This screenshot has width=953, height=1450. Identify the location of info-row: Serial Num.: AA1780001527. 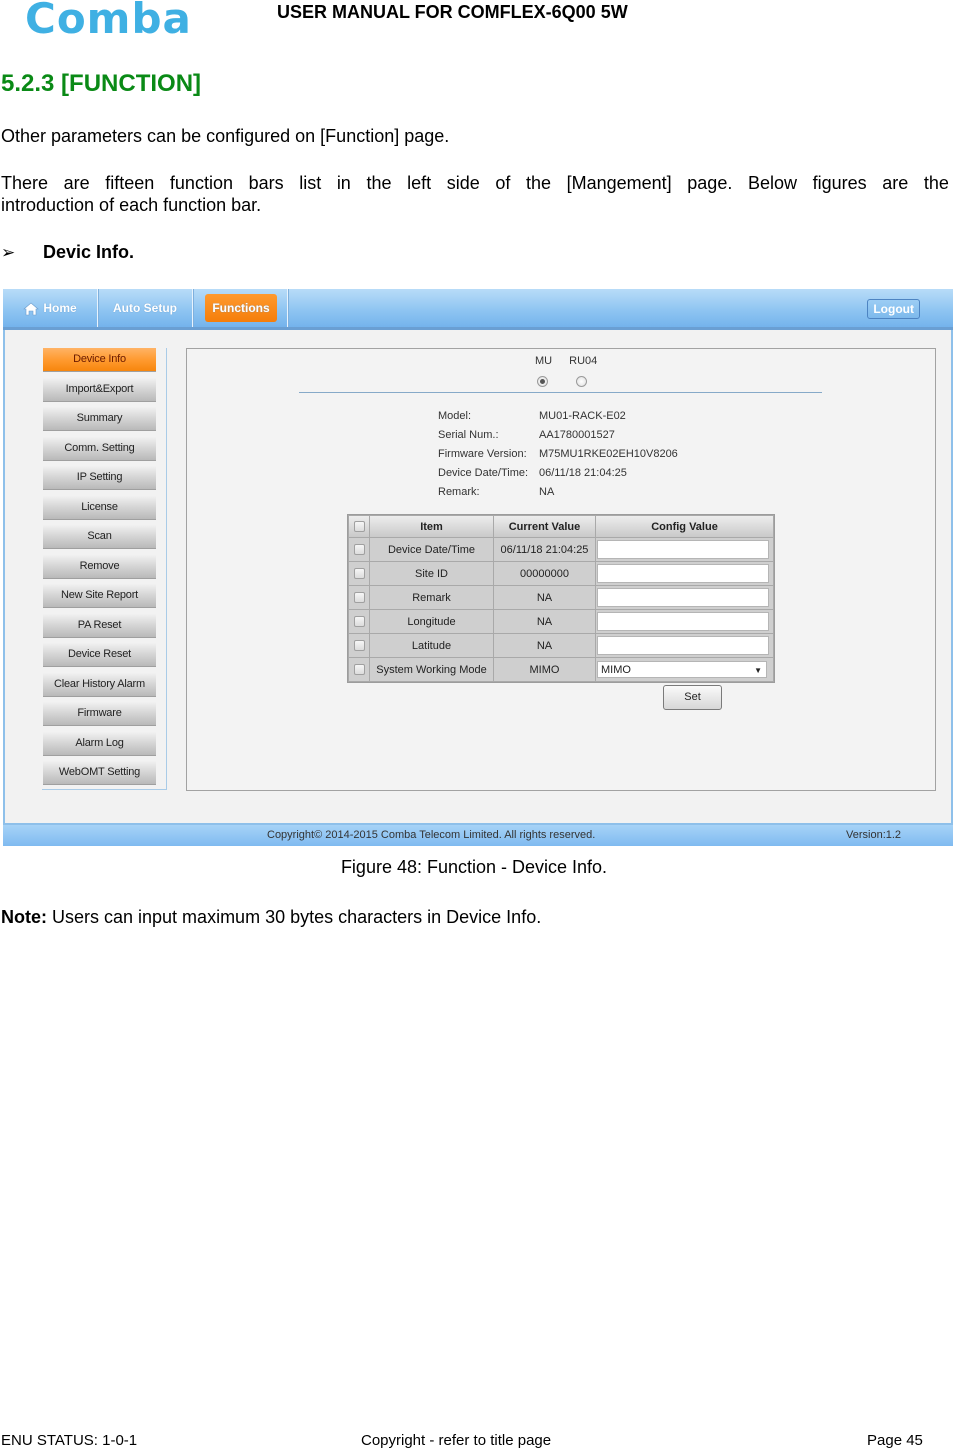
(558, 435).